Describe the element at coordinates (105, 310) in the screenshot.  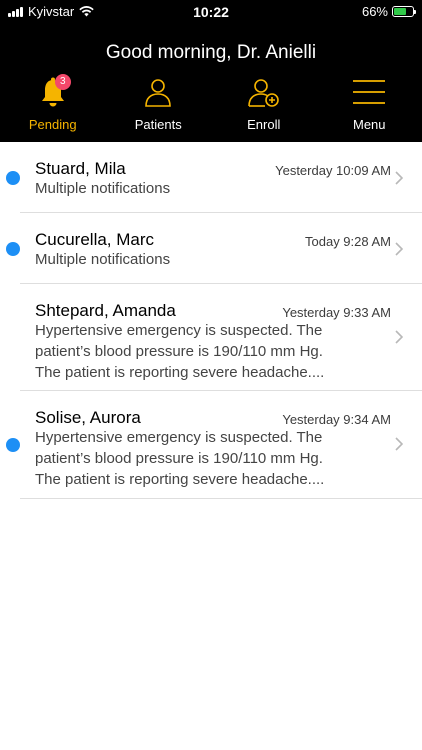
I see `patient-name: Shtepard, Amanda` at that location.